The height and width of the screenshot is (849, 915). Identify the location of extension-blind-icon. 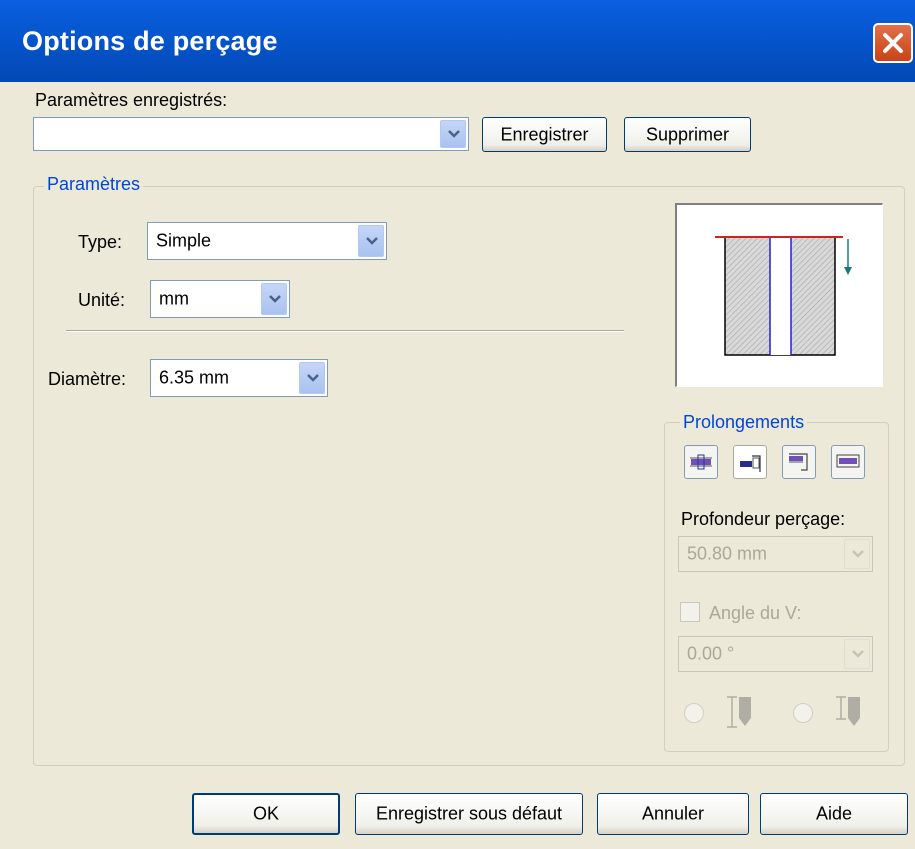
(750, 463).